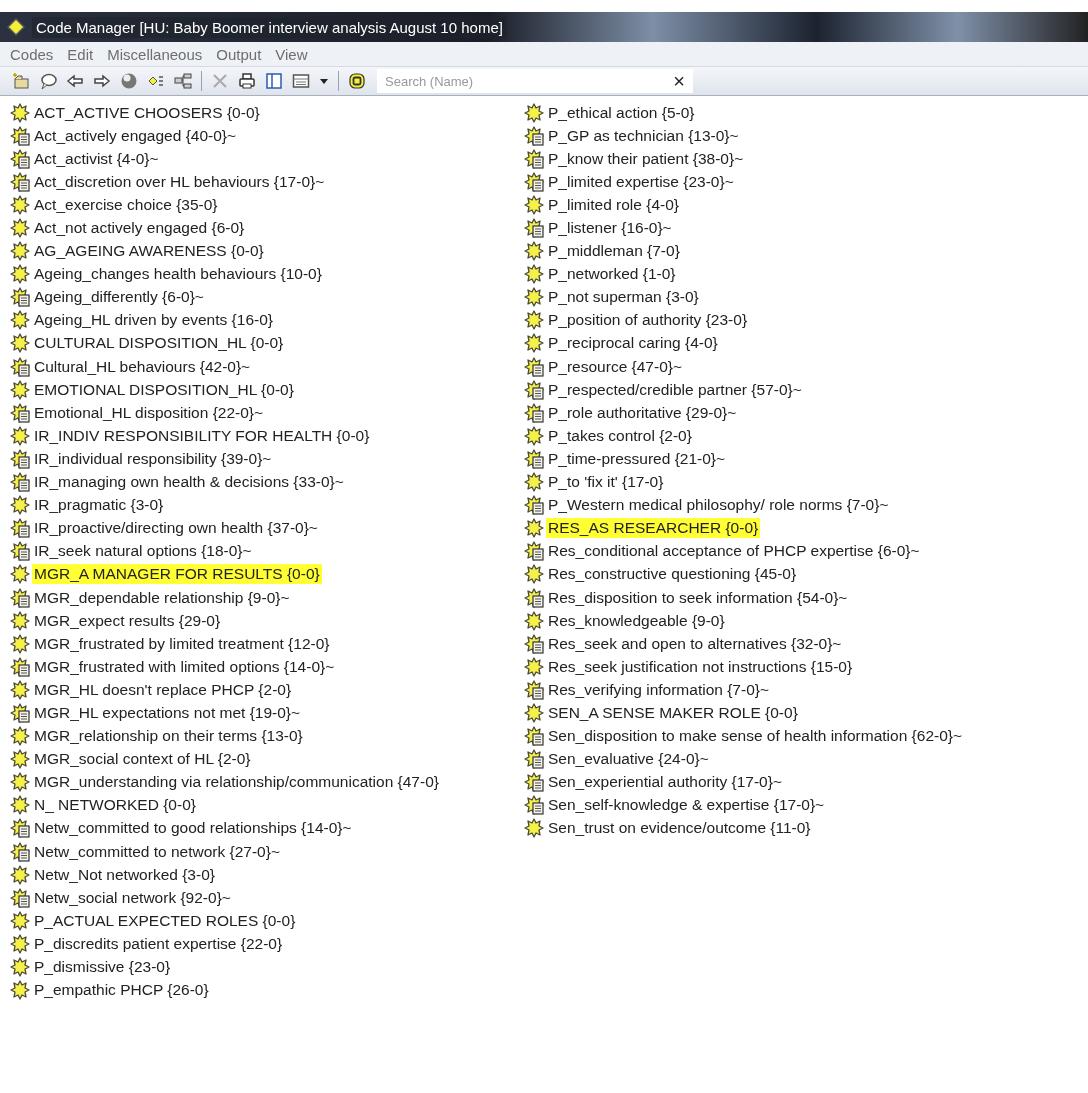  I want to click on code-label: Sen_self-knowledge & expertise {17-0}~, so click(686, 805).